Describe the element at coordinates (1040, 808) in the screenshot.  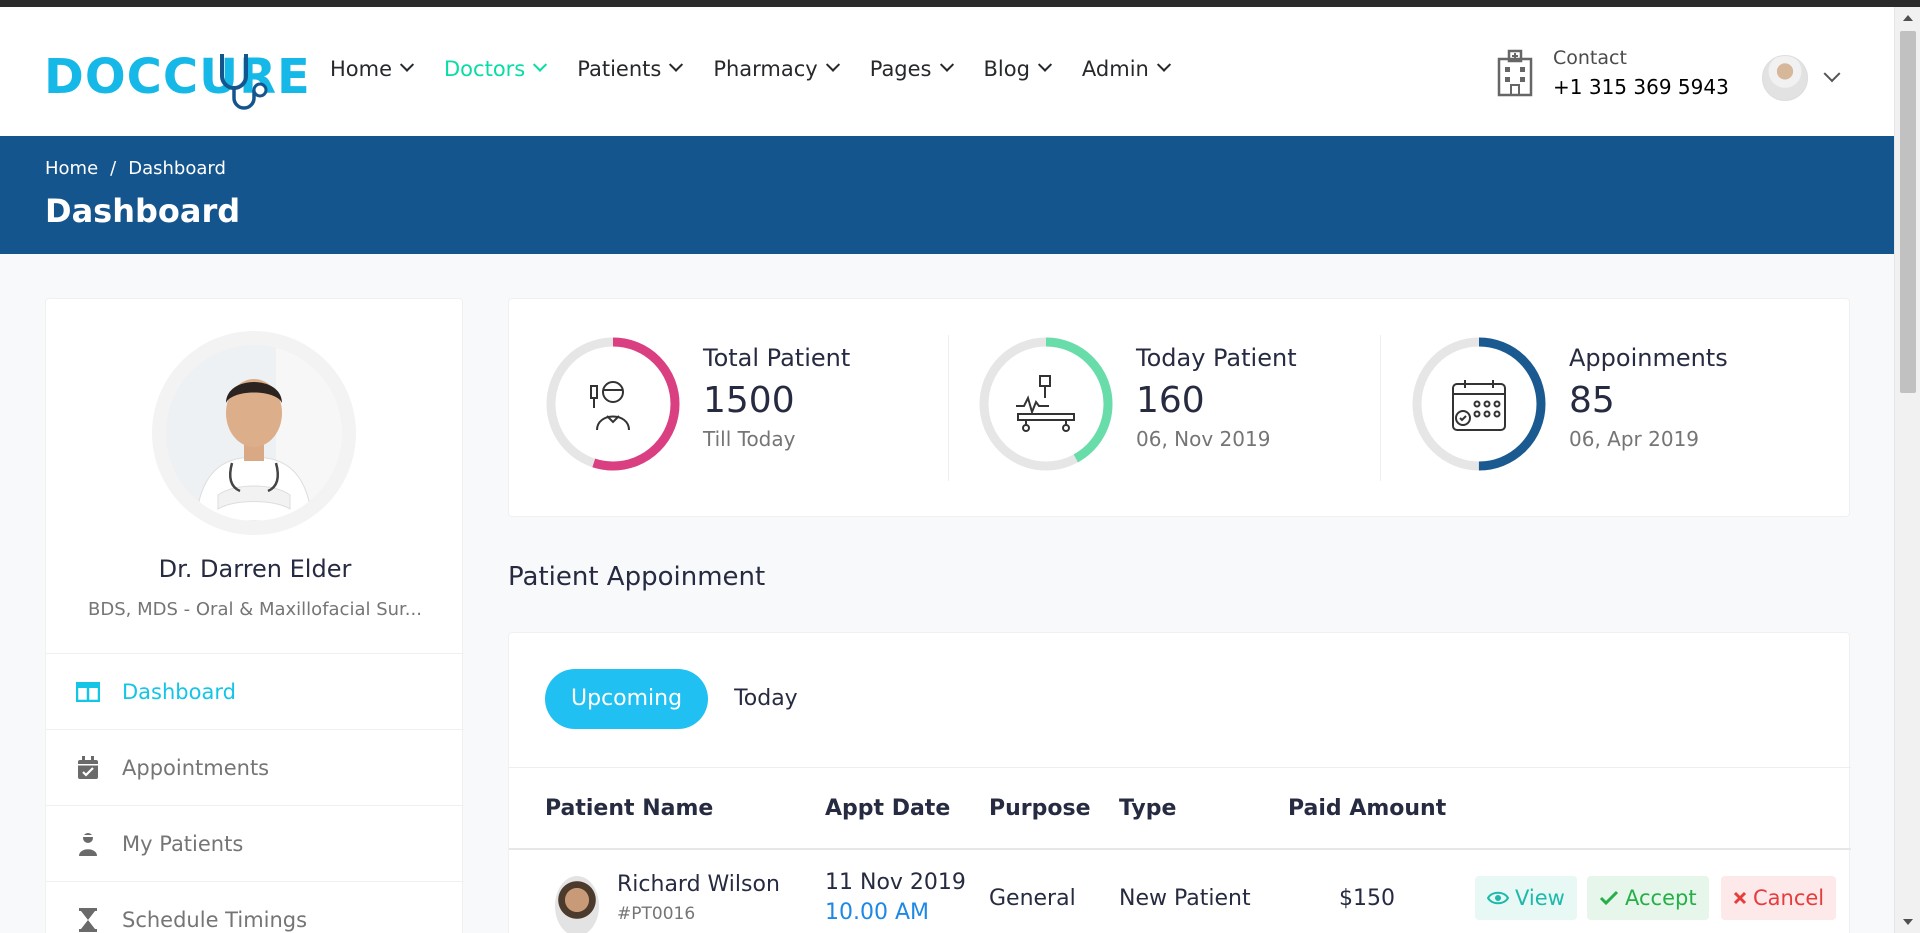
I see `column-header: Purpose` at that location.